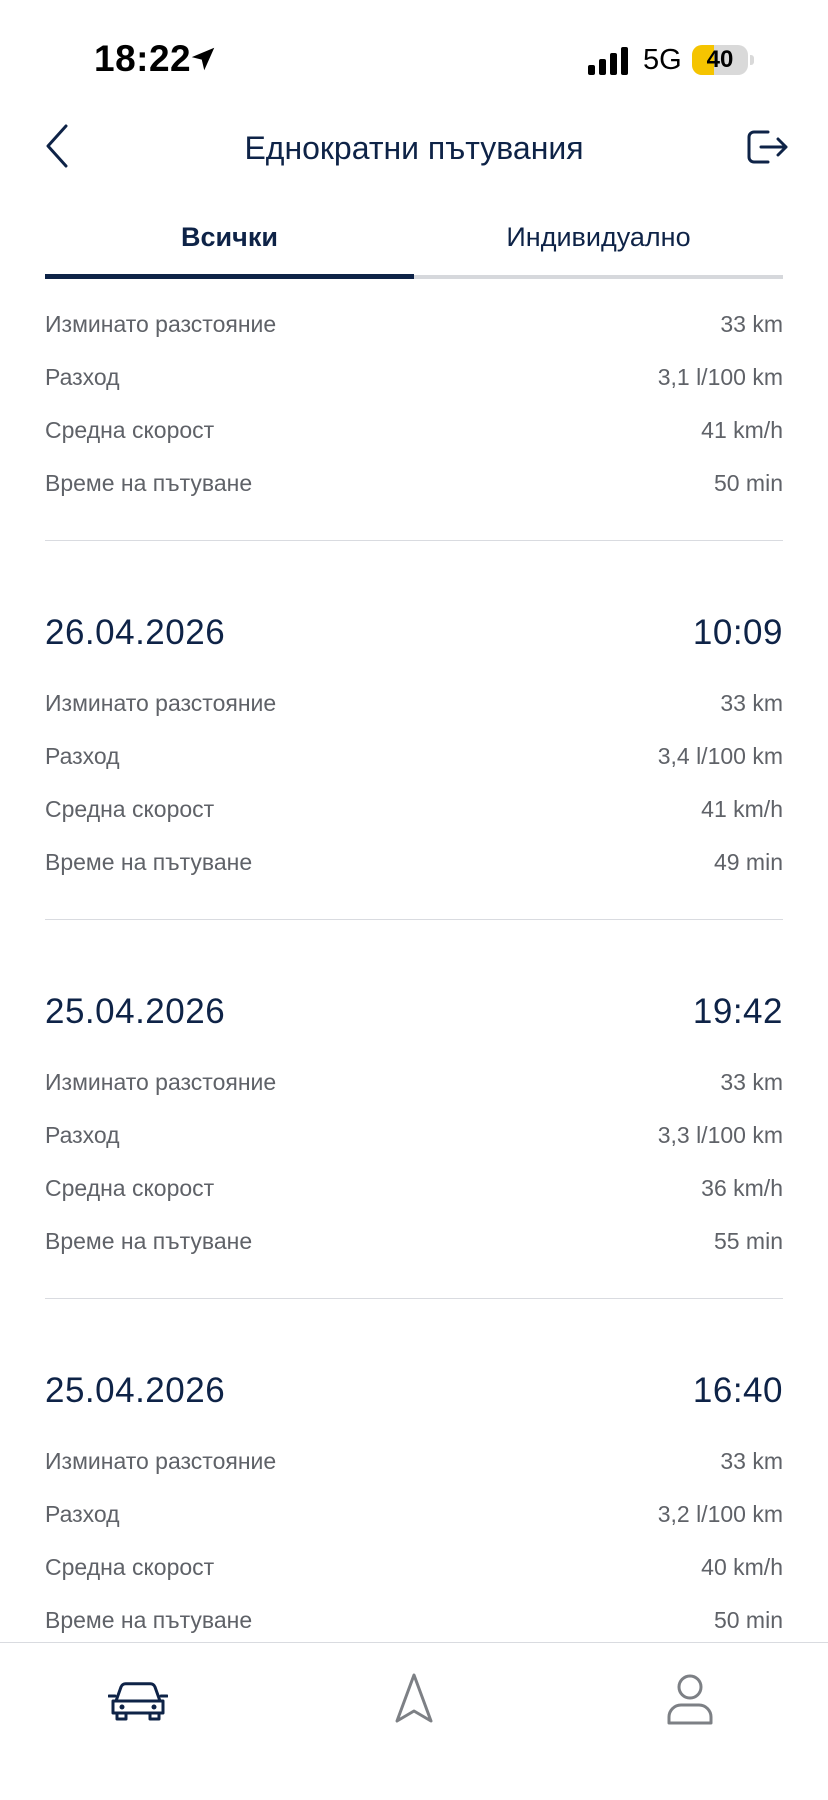 Image resolution: width=828 pixels, height=1800 pixels. Describe the element at coordinates (414, 1024) in the screenshot. I see `trip-header: 25.04.2026 19:42` at that location.